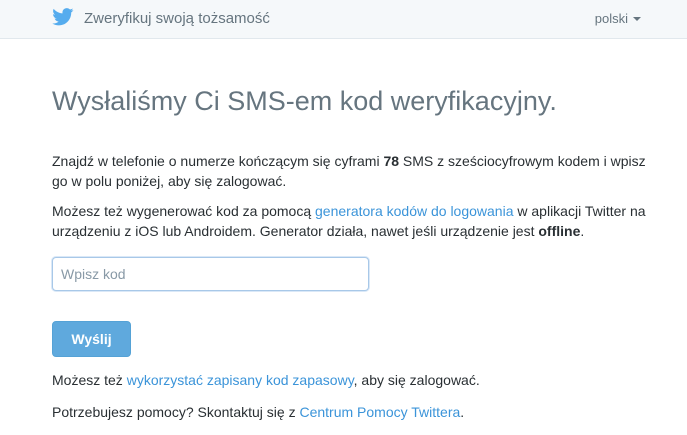  I want to click on generator-info-text-3: ., so click(582, 231).